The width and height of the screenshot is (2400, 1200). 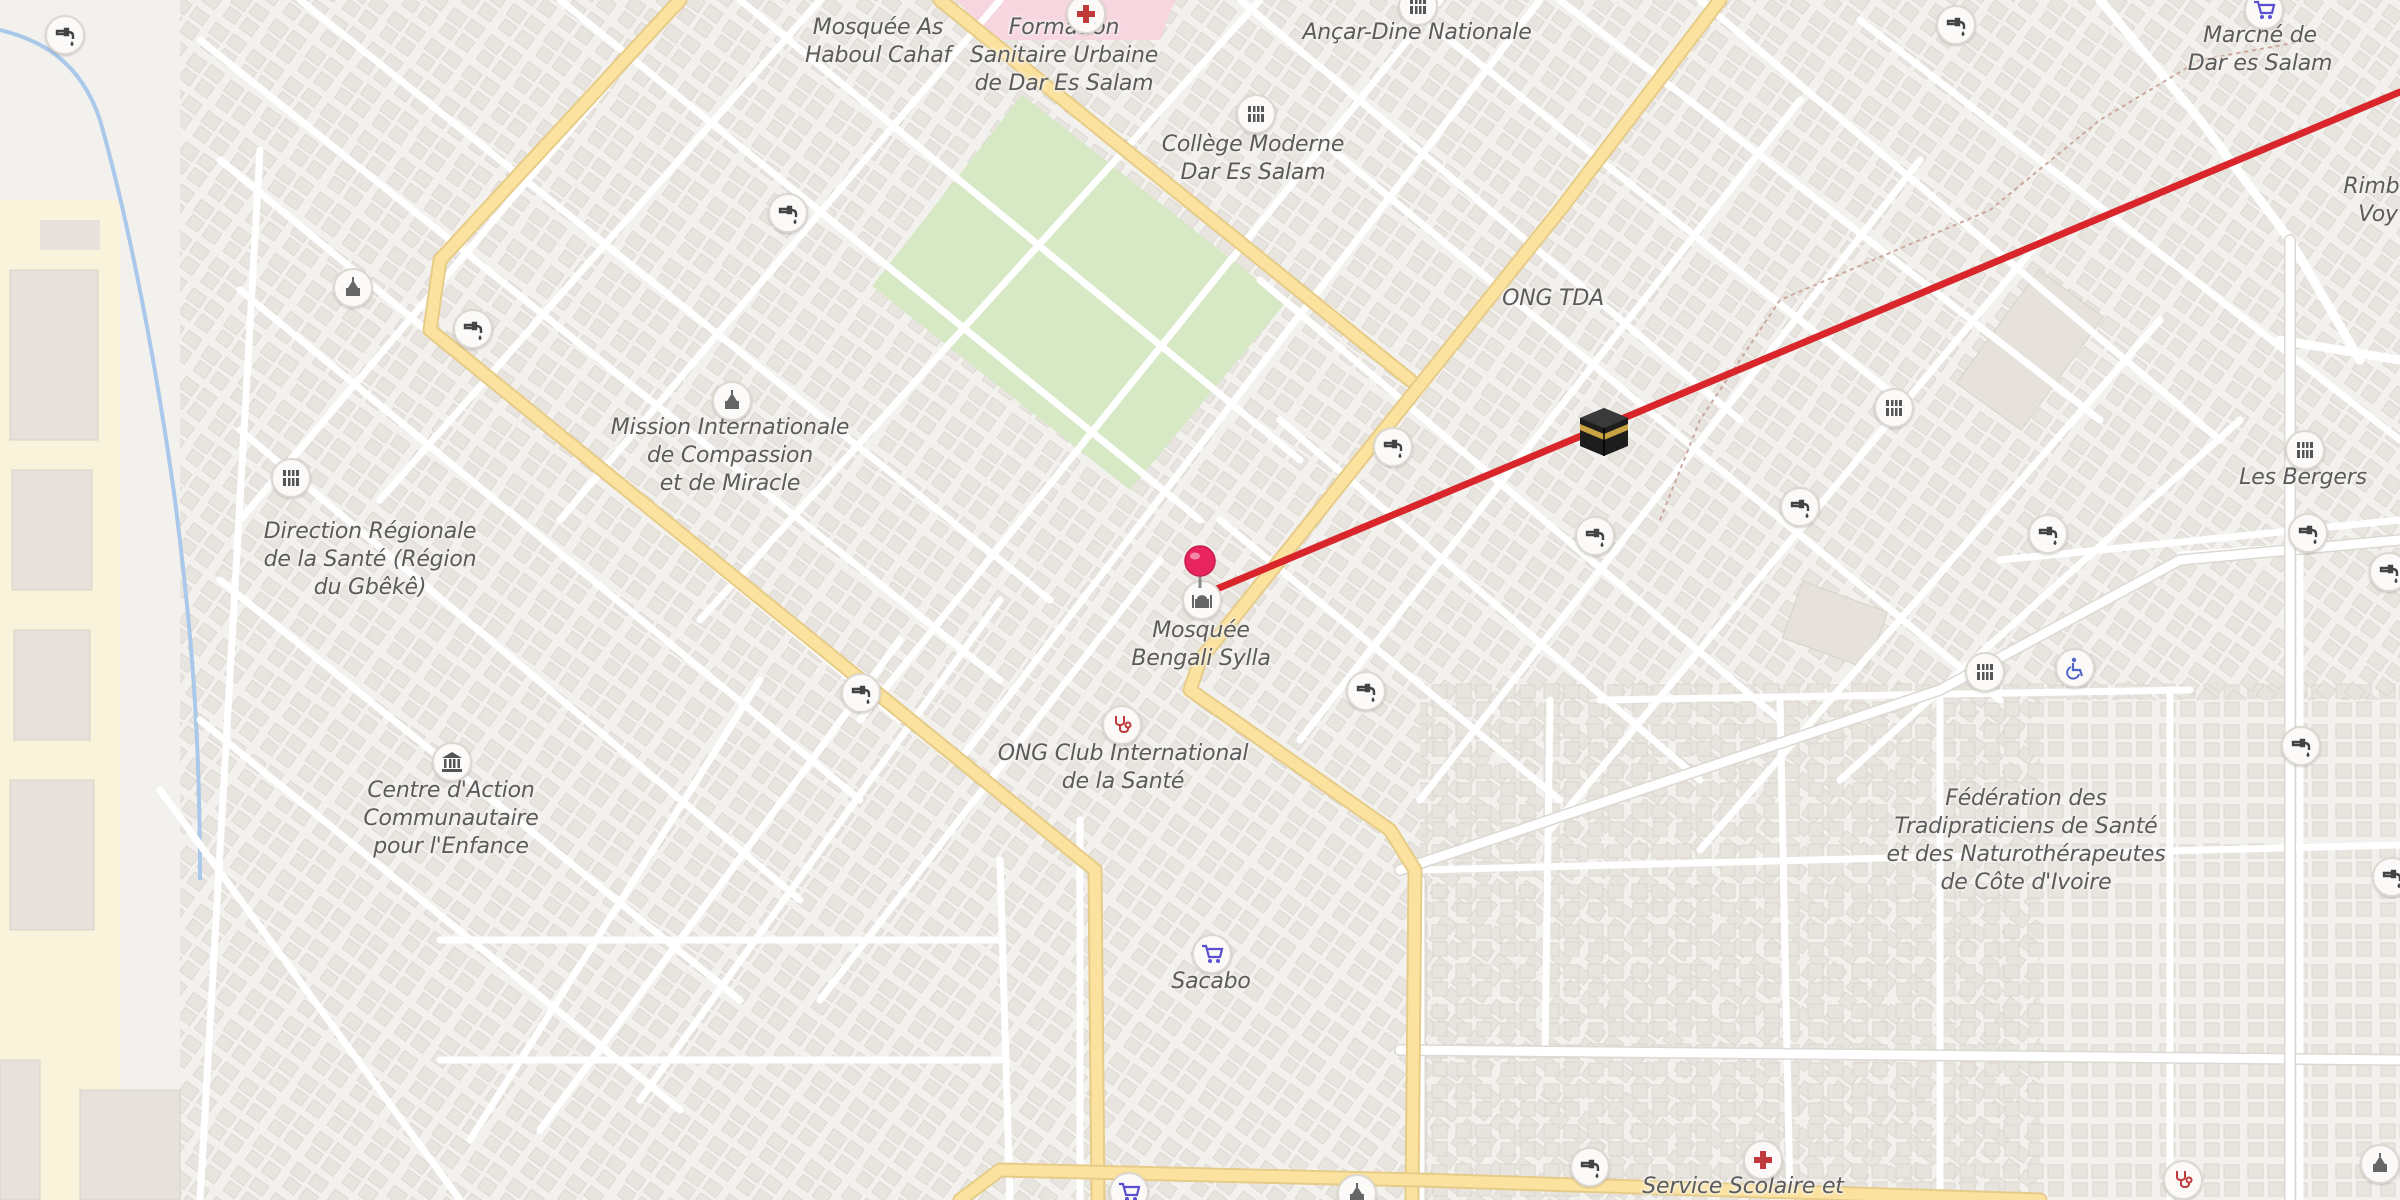 I want to click on place-label-rimbo: Rimbo Voy, so click(x=2371, y=201).